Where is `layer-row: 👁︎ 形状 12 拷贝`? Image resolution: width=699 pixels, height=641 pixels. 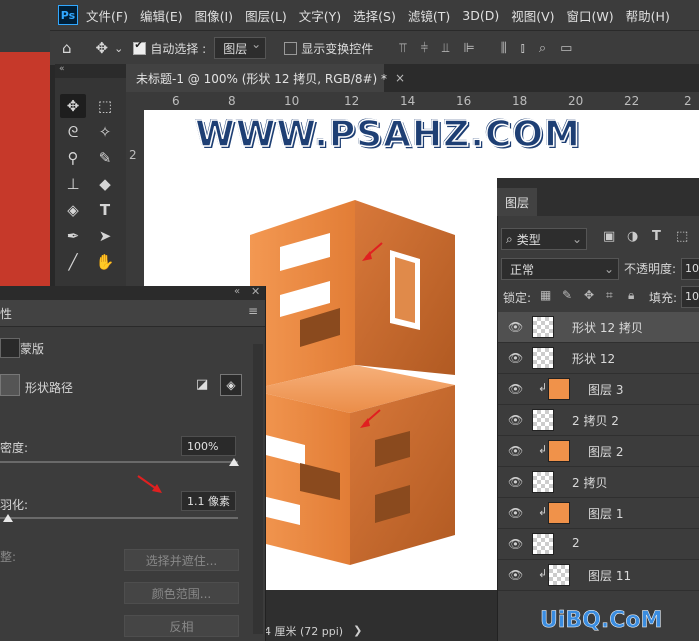
layer-row: 👁︎ 形状 12 拷贝 is located at coordinates (598, 327).